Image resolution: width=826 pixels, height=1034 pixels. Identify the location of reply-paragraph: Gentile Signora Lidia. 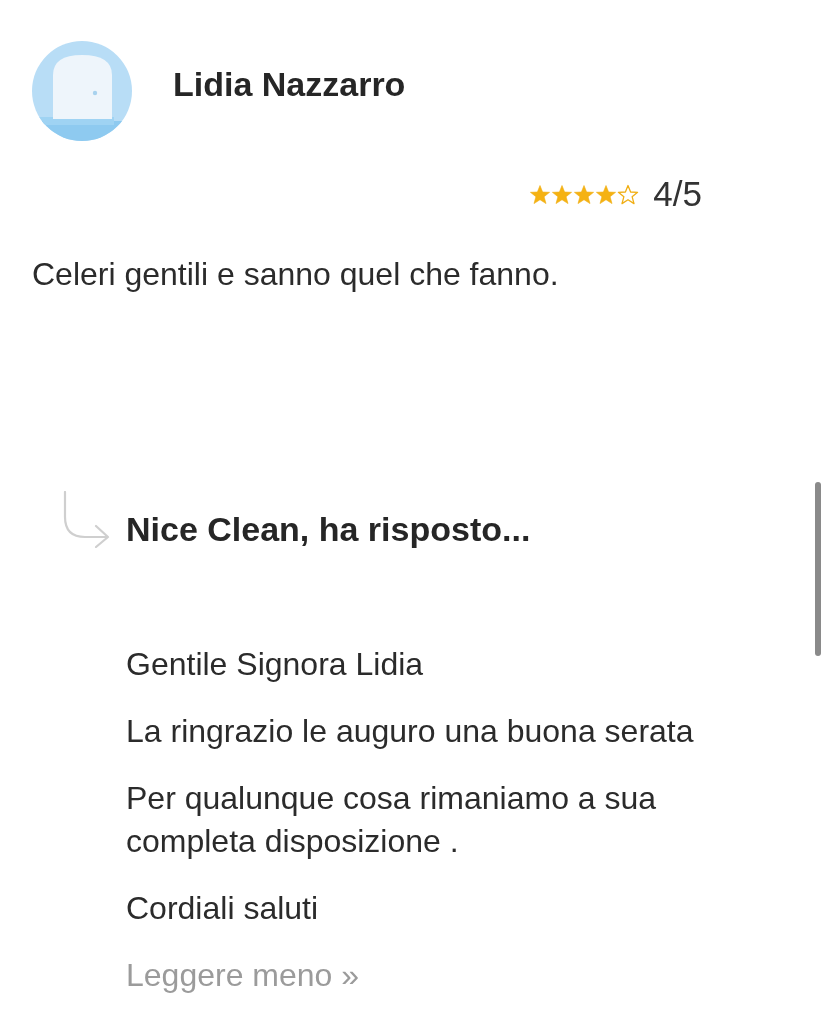
(275, 664).